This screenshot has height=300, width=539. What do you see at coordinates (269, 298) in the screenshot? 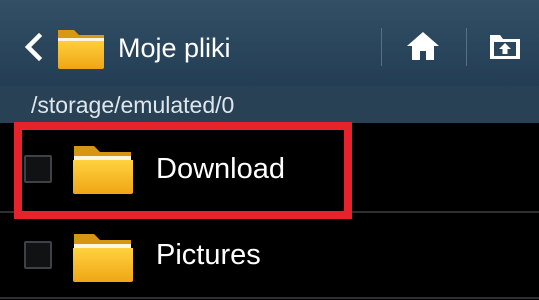
I see `list-divider` at bounding box center [269, 298].